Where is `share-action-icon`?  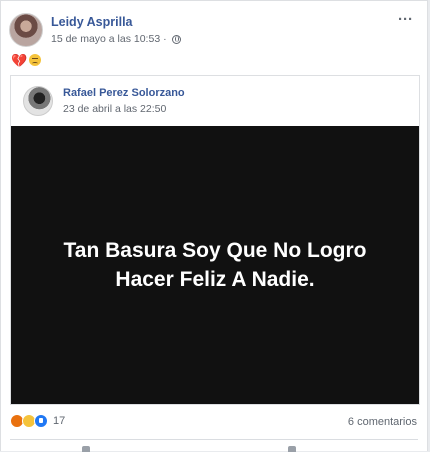 share-action-icon is located at coordinates (292, 449).